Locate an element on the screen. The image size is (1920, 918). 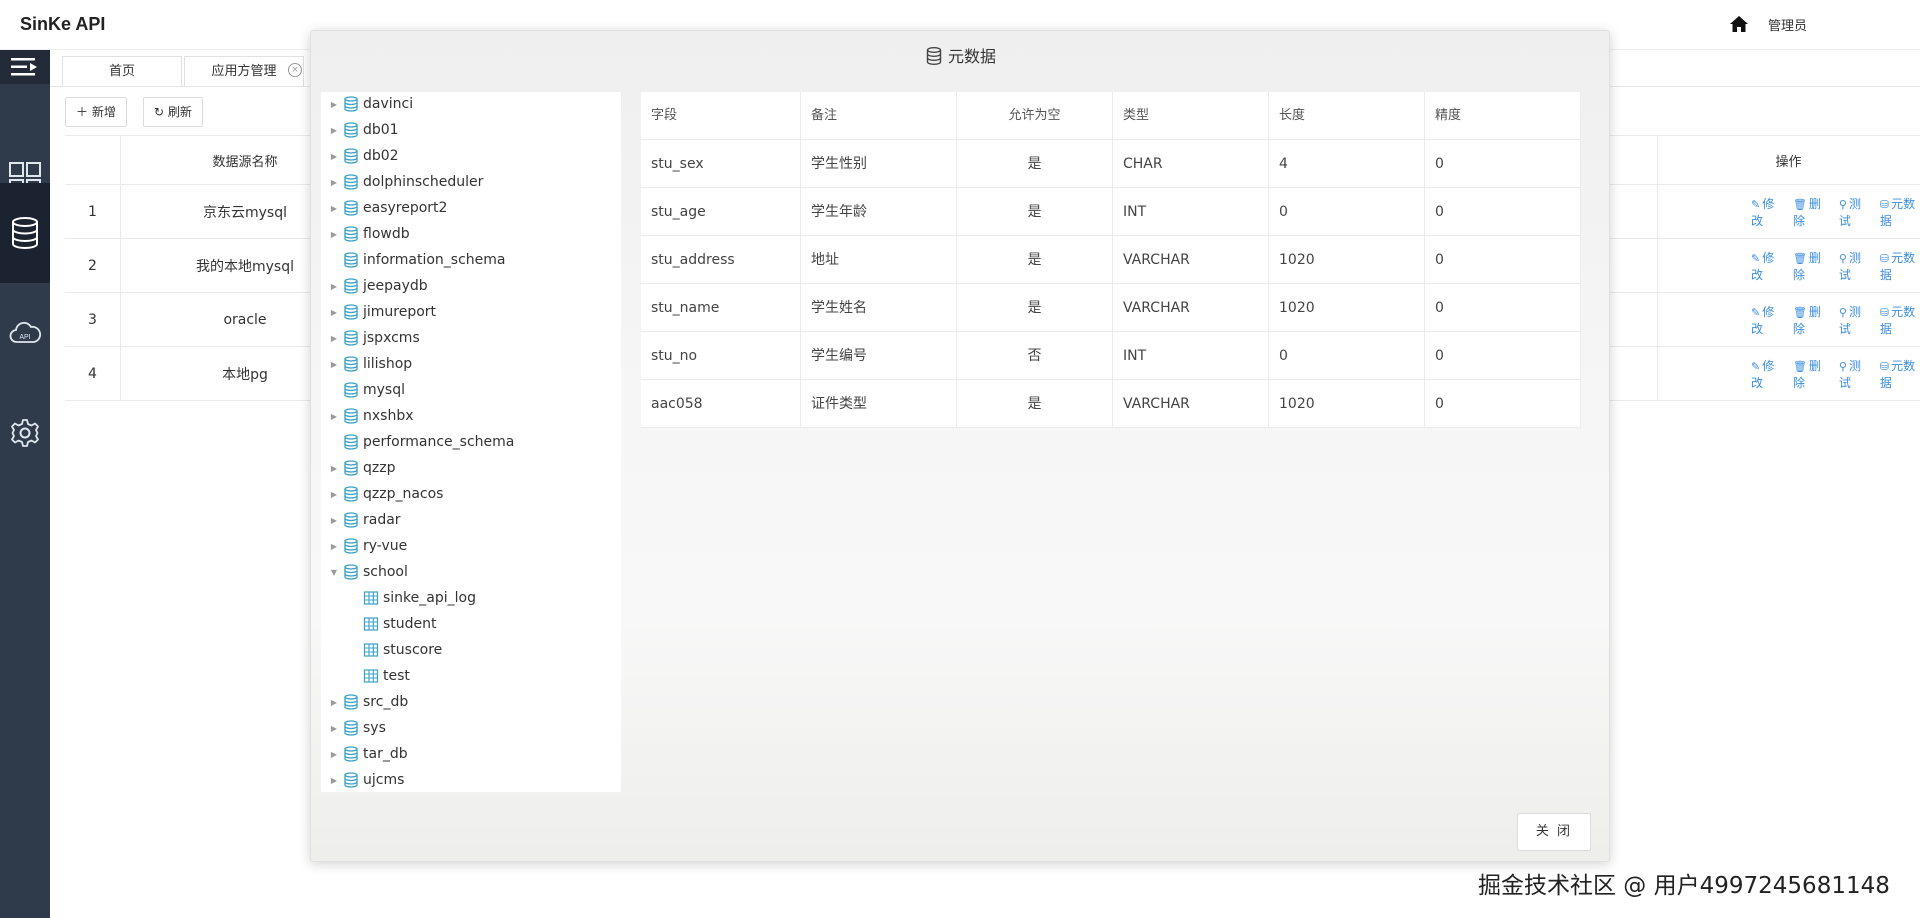
tree-node-table: sinke_api_log is located at coordinates (398, 598).